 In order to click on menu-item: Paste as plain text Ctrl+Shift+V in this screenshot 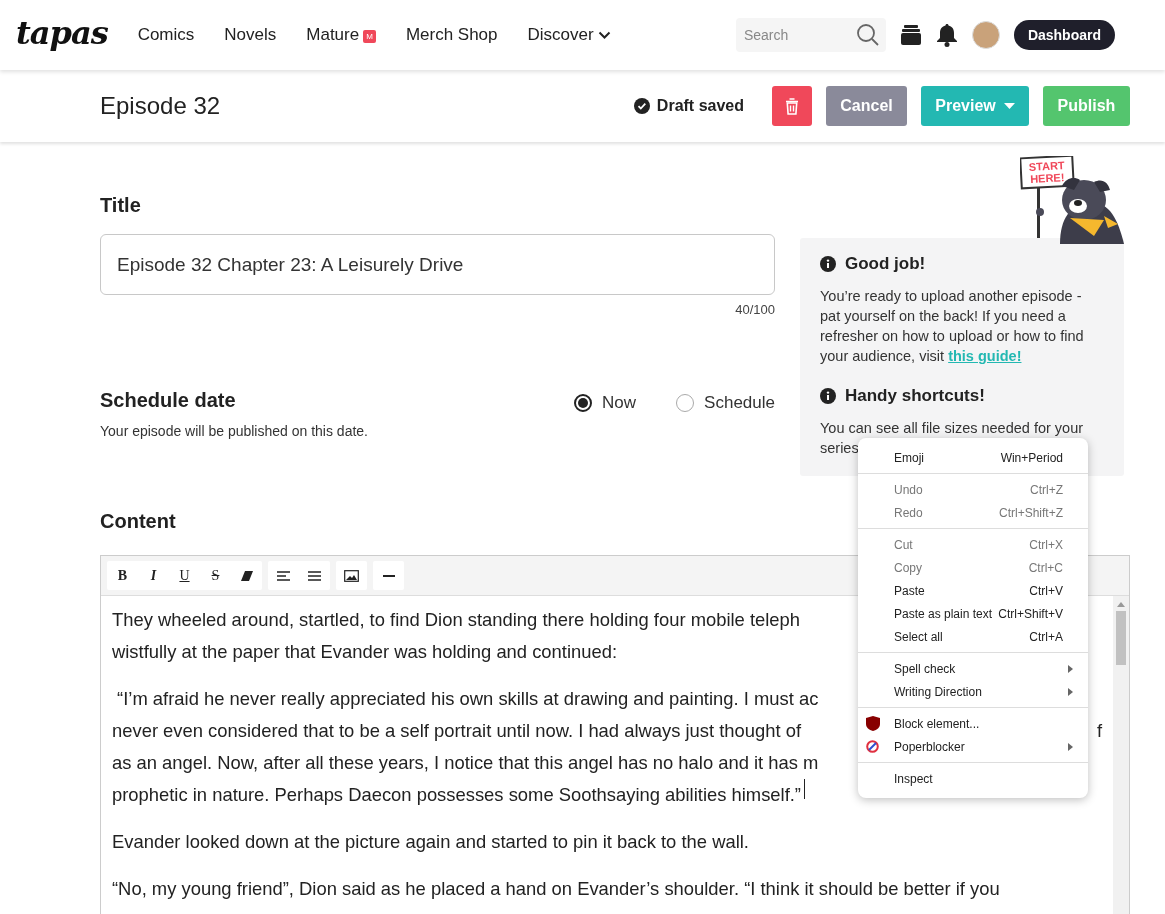, I will do `click(973, 613)`.